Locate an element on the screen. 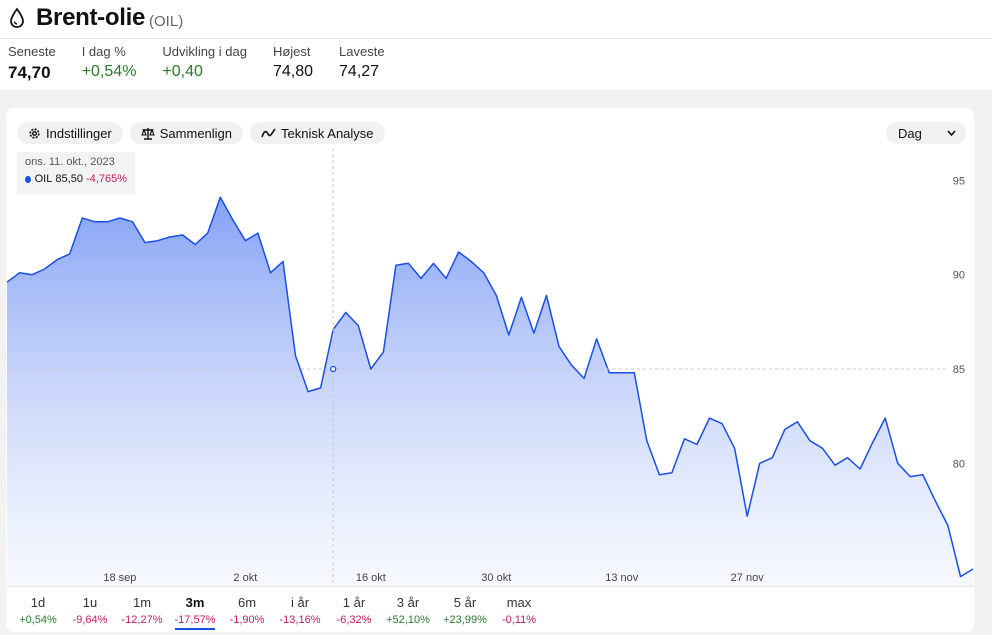  stat-1: I dag % +0,54% is located at coordinates (109, 63).